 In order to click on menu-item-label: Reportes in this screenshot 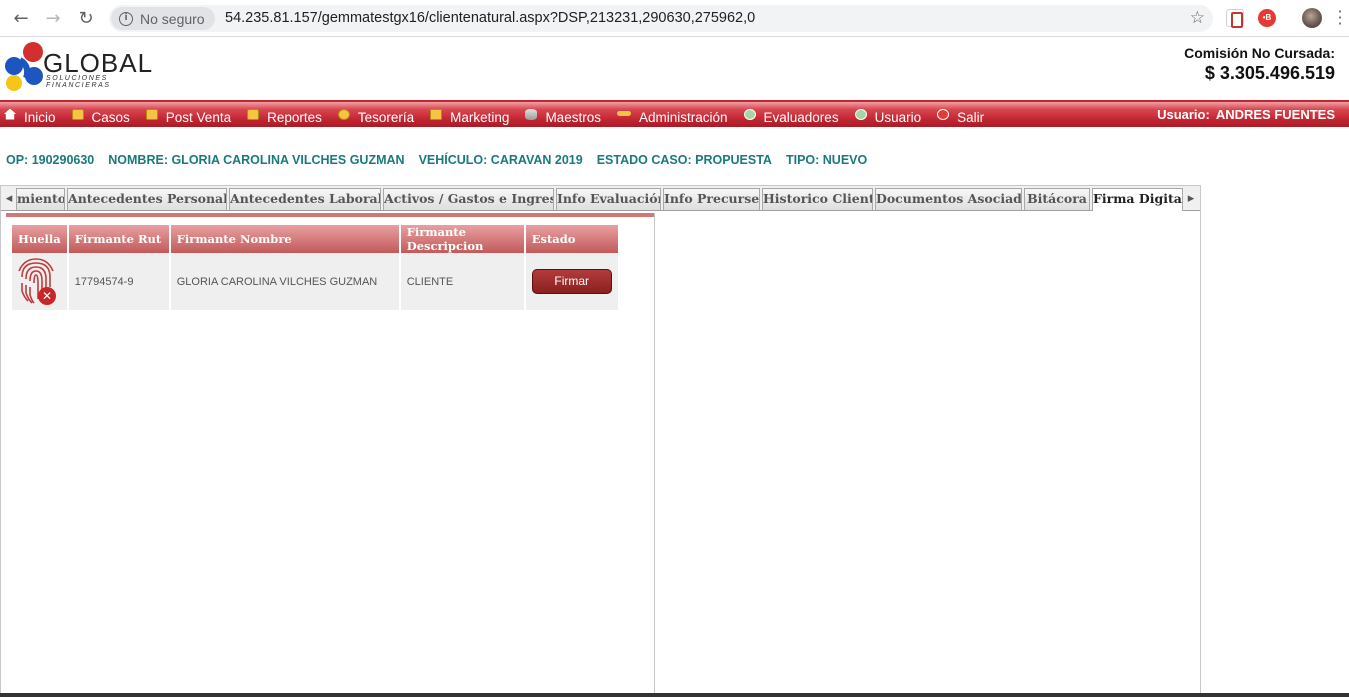, I will do `click(294, 117)`.